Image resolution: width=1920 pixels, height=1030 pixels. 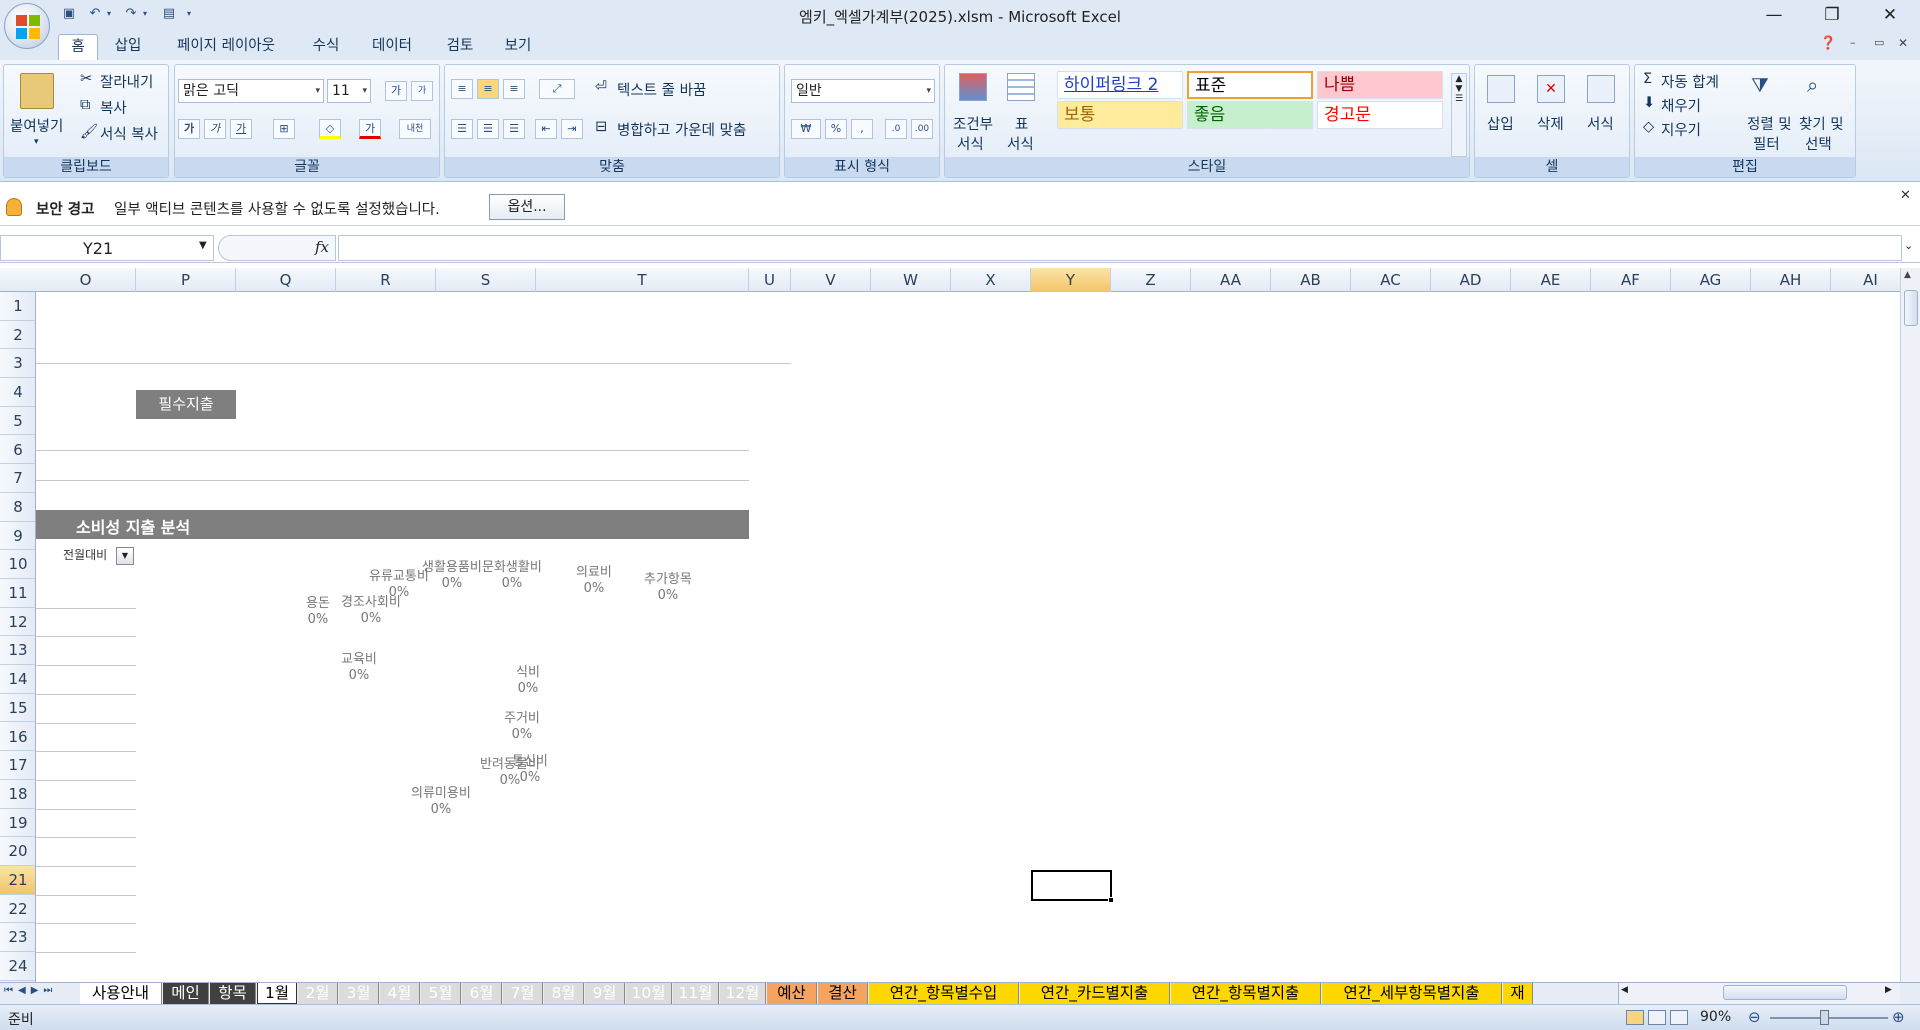 What do you see at coordinates (1657, 1017) in the screenshot?
I see `page-layout-view-icon` at bounding box center [1657, 1017].